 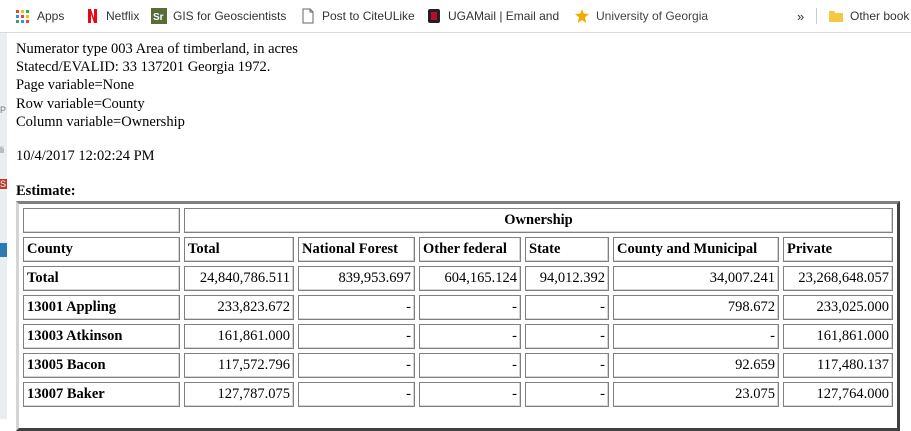 What do you see at coordinates (230, 16) in the screenshot?
I see `bookmark-label: GIS for Geoscientists` at bounding box center [230, 16].